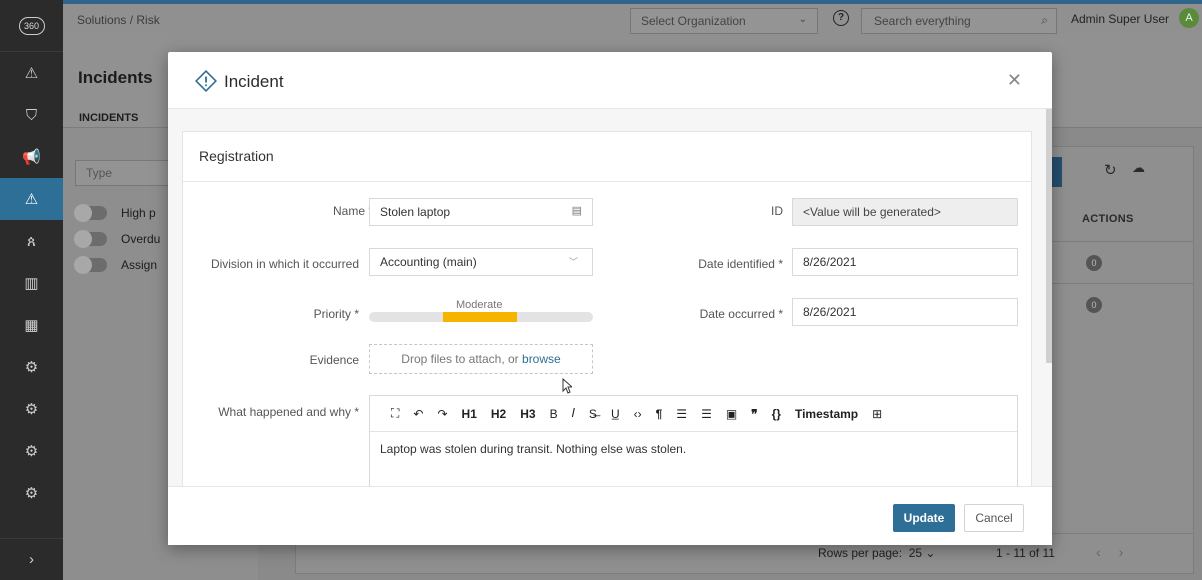  What do you see at coordinates (841, 18) in the screenshot?
I see `help-icon: ?` at bounding box center [841, 18].